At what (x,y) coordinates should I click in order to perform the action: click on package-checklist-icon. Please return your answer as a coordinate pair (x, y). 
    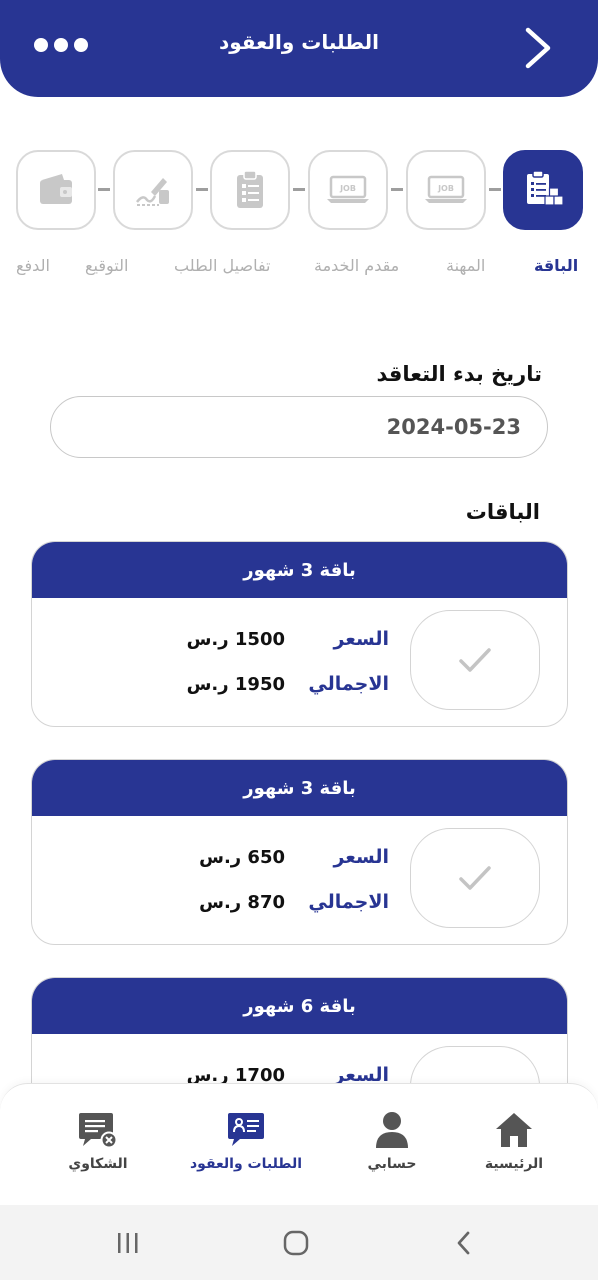
    Looking at the image, I should click on (545, 188).